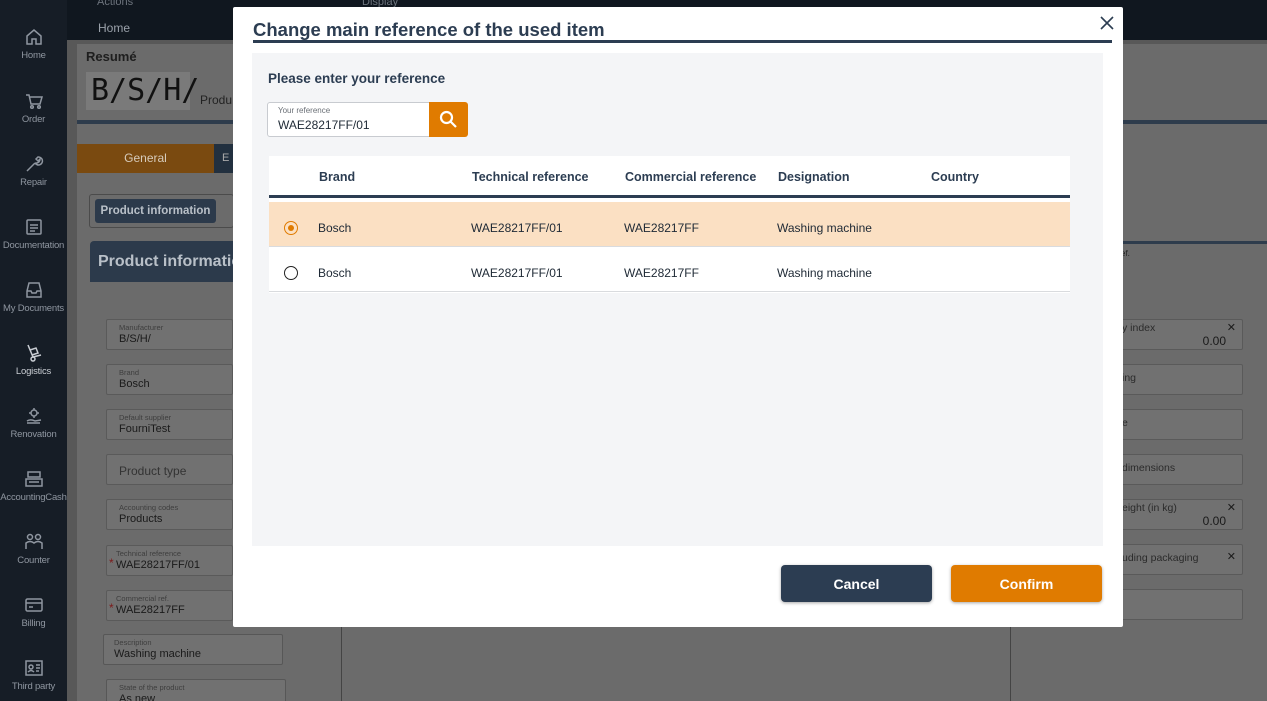 This screenshot has width=1267, height=701. What do you see at coordinates (34, 102) in the screenshot?
I see `cart-icon` at bounding box center [34, 102].